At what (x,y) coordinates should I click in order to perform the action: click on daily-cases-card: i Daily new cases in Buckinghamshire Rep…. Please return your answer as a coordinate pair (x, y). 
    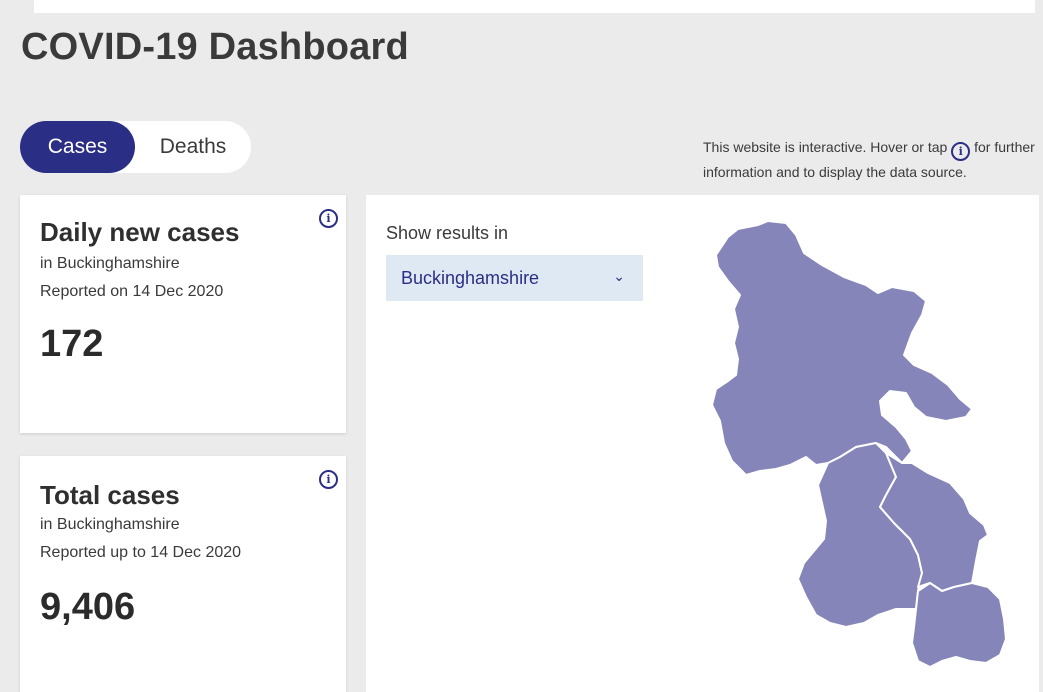
    Looking at the image, I should click on (183, 314).